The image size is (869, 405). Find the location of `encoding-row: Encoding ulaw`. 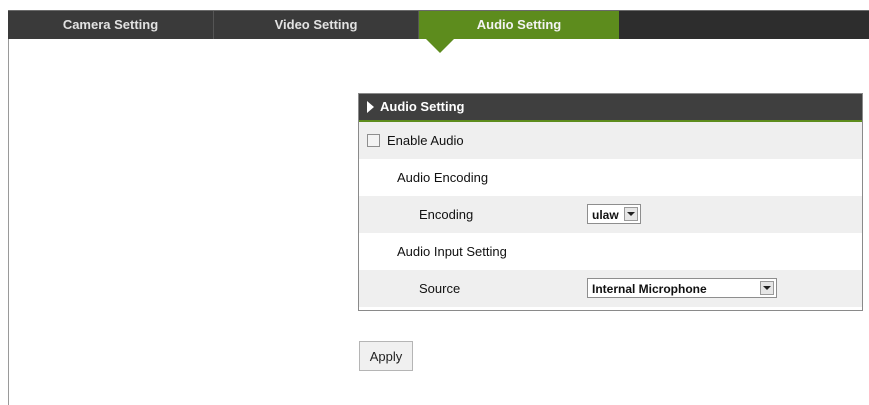

encoding-row: Encoding ulaw is located at coordinates (610, 214).